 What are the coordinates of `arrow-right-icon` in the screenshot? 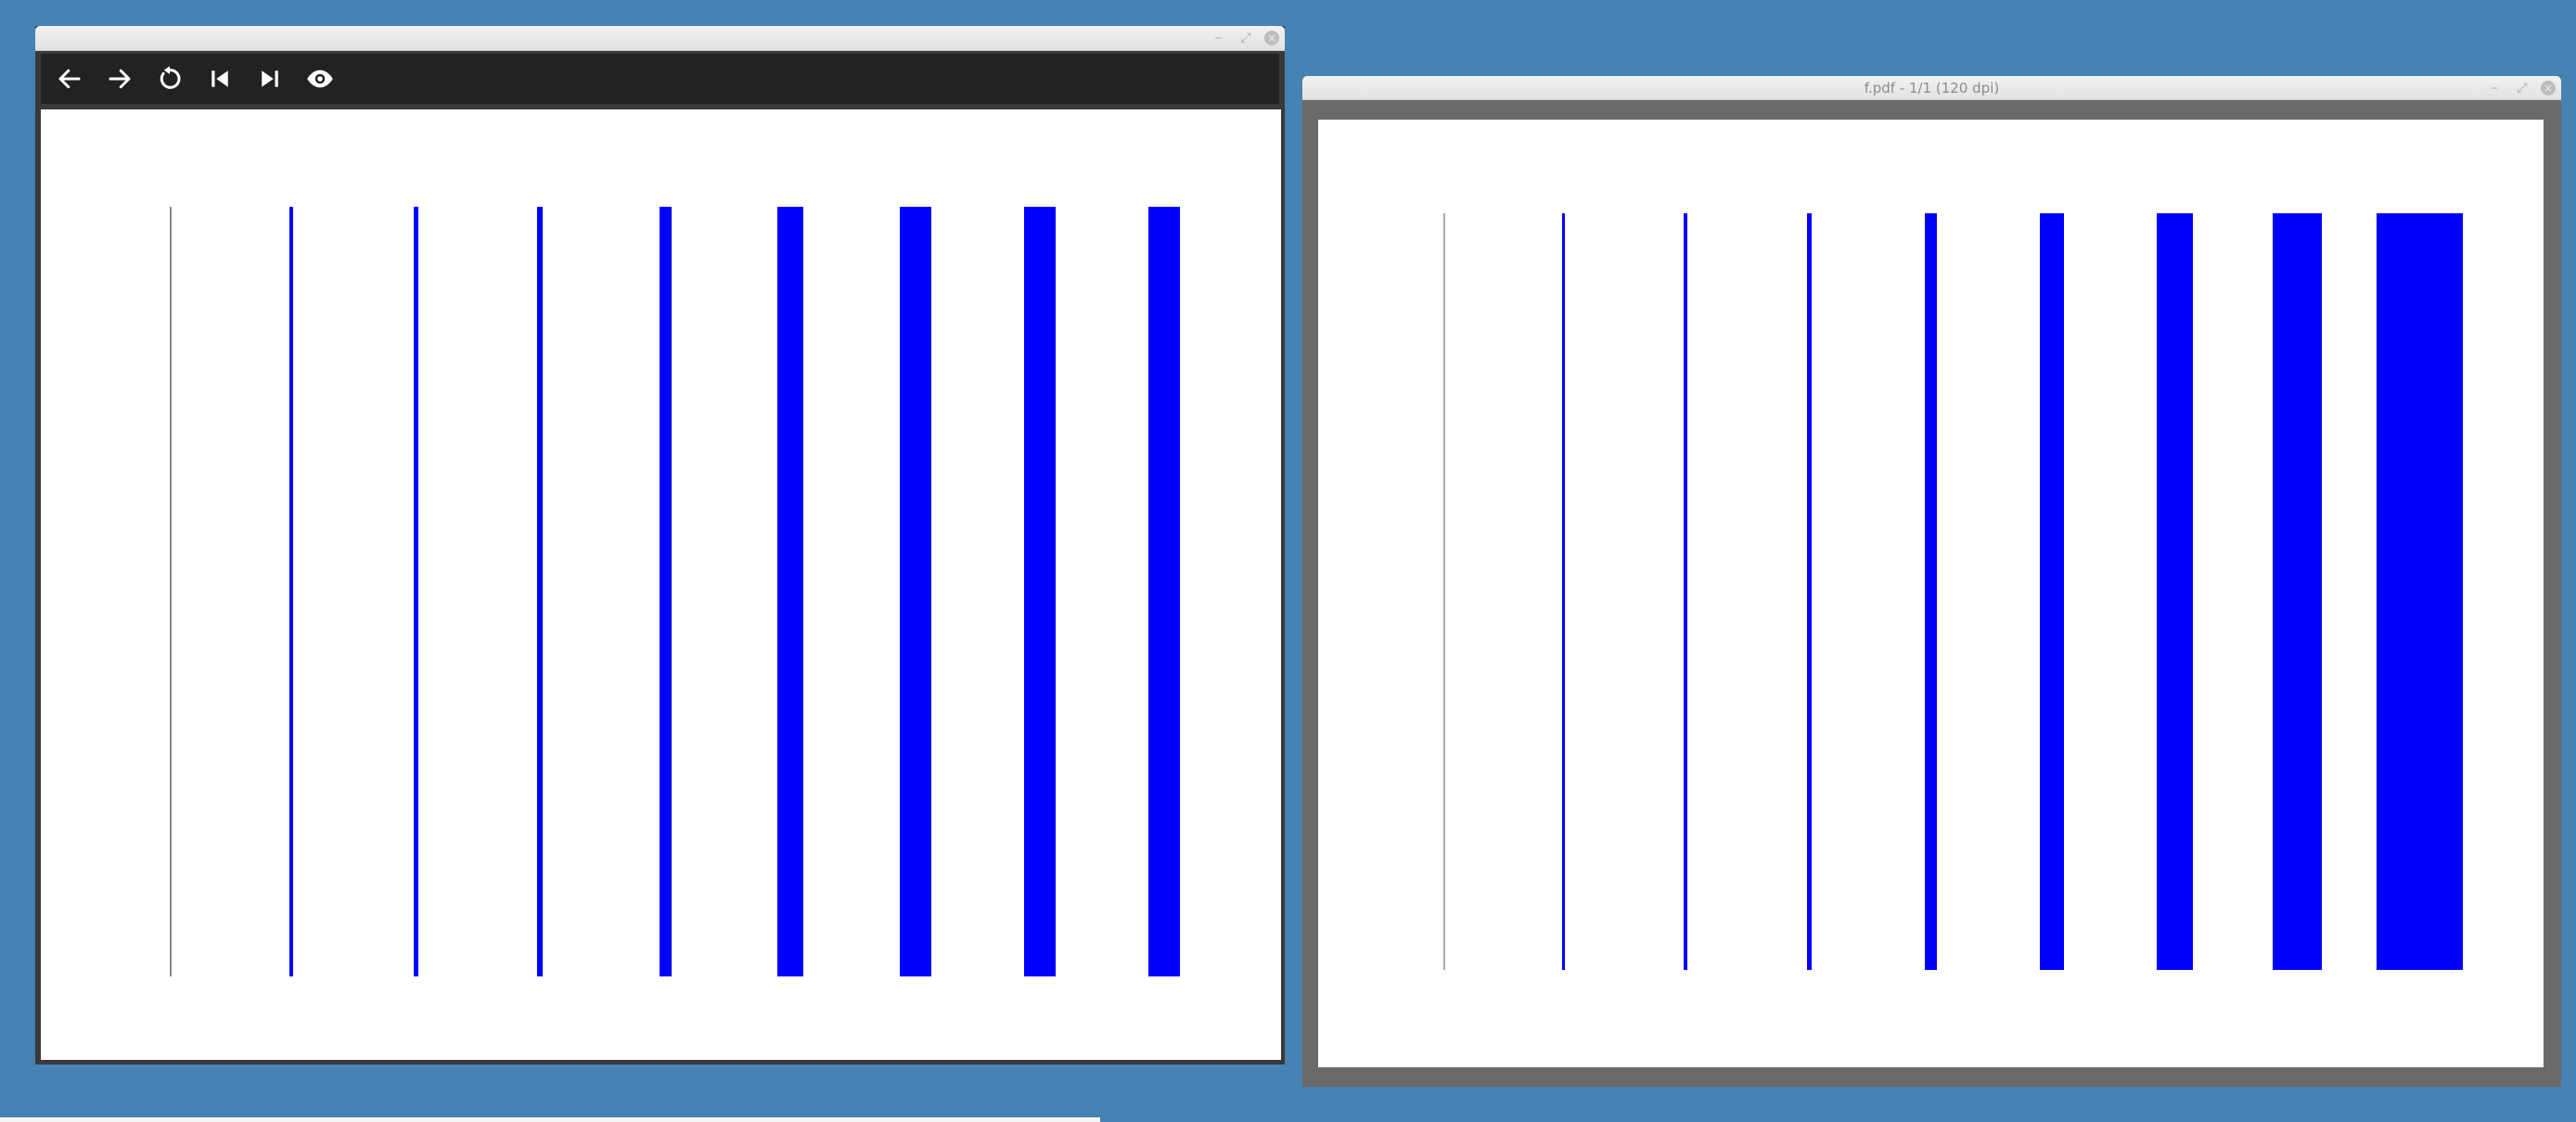 It's located at (120, 79).